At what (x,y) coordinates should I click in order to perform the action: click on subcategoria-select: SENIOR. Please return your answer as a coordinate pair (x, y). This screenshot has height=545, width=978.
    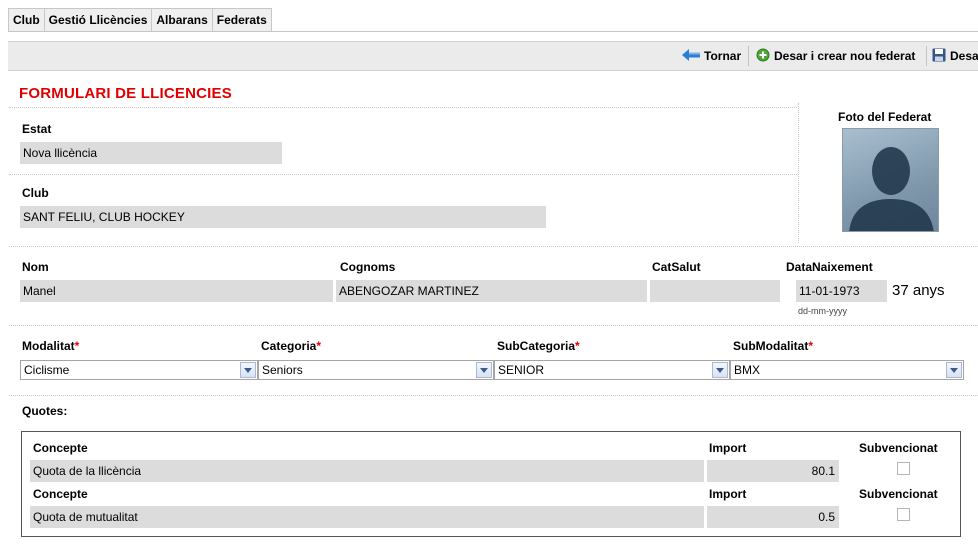
    Looking at the image, I should click on (612, 370).